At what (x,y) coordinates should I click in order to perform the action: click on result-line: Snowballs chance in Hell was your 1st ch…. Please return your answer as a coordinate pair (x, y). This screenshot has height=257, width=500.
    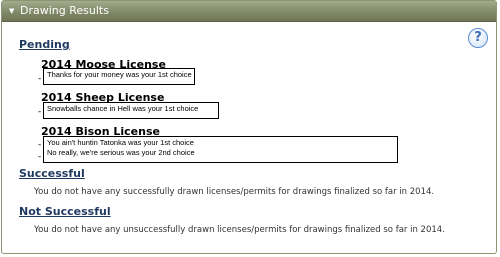
    Looking at the image, I should click on (123, 108).